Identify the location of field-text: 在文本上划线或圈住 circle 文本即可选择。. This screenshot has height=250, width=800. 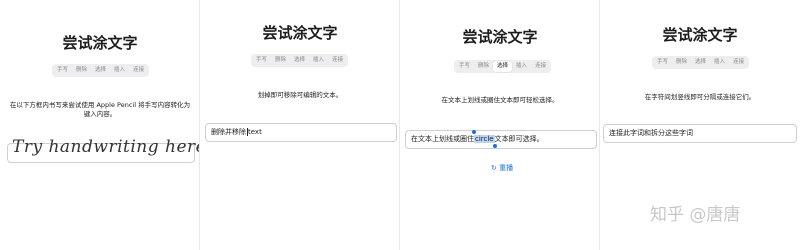
(477, 139).